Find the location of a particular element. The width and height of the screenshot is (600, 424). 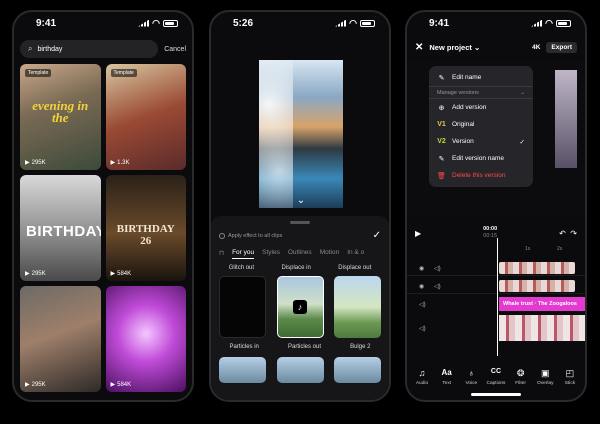

menu-add-version: ⊕ Add version is located at coordinates (481, 107).